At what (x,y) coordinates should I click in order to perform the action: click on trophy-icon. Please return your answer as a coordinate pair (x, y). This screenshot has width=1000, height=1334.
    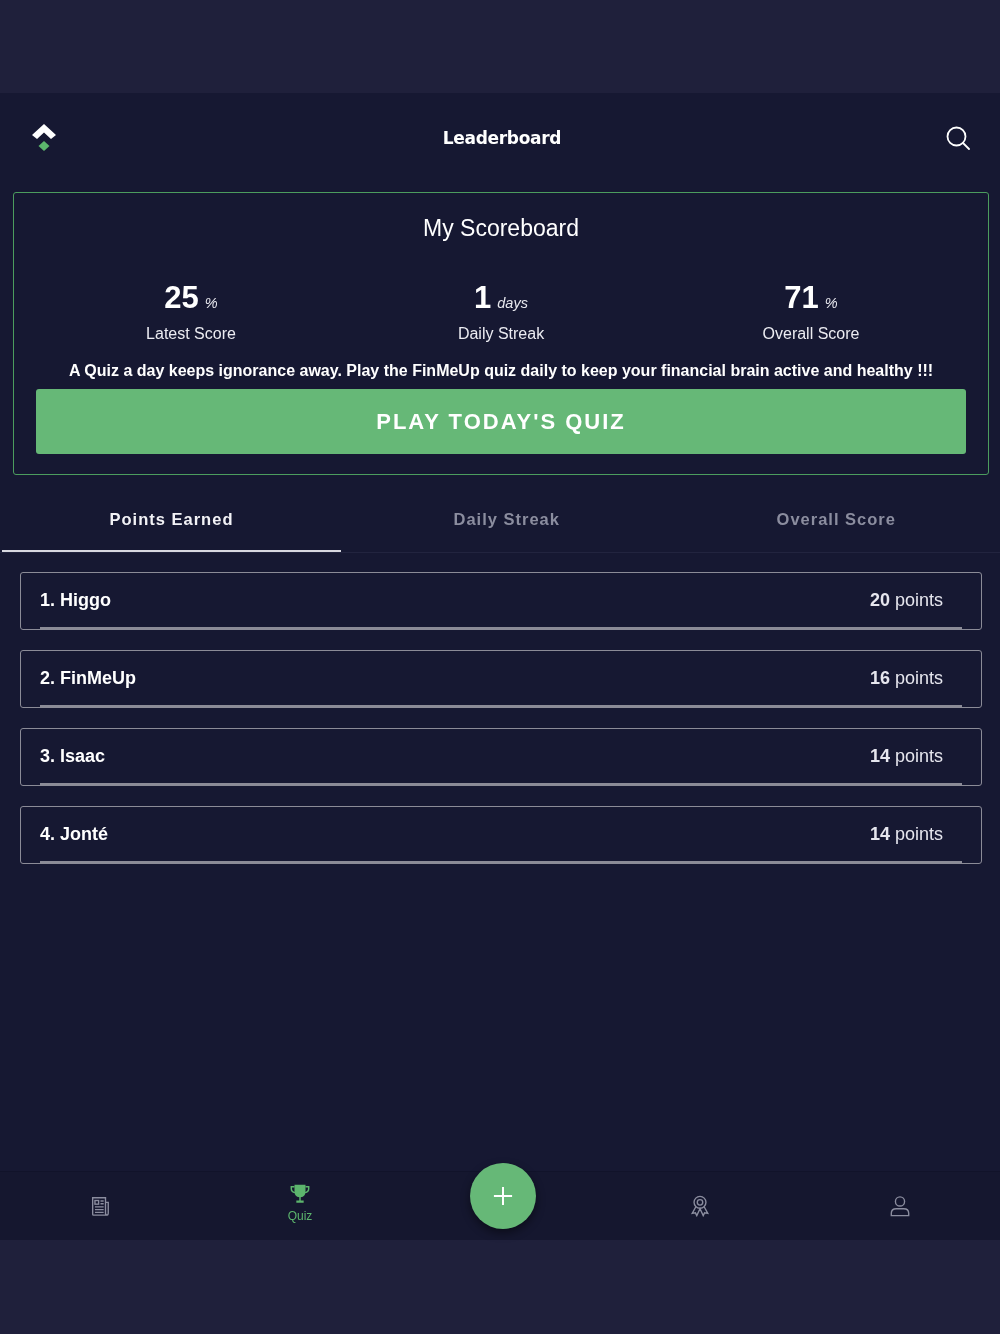
    Looking at the image, I should click on (300, 1194).